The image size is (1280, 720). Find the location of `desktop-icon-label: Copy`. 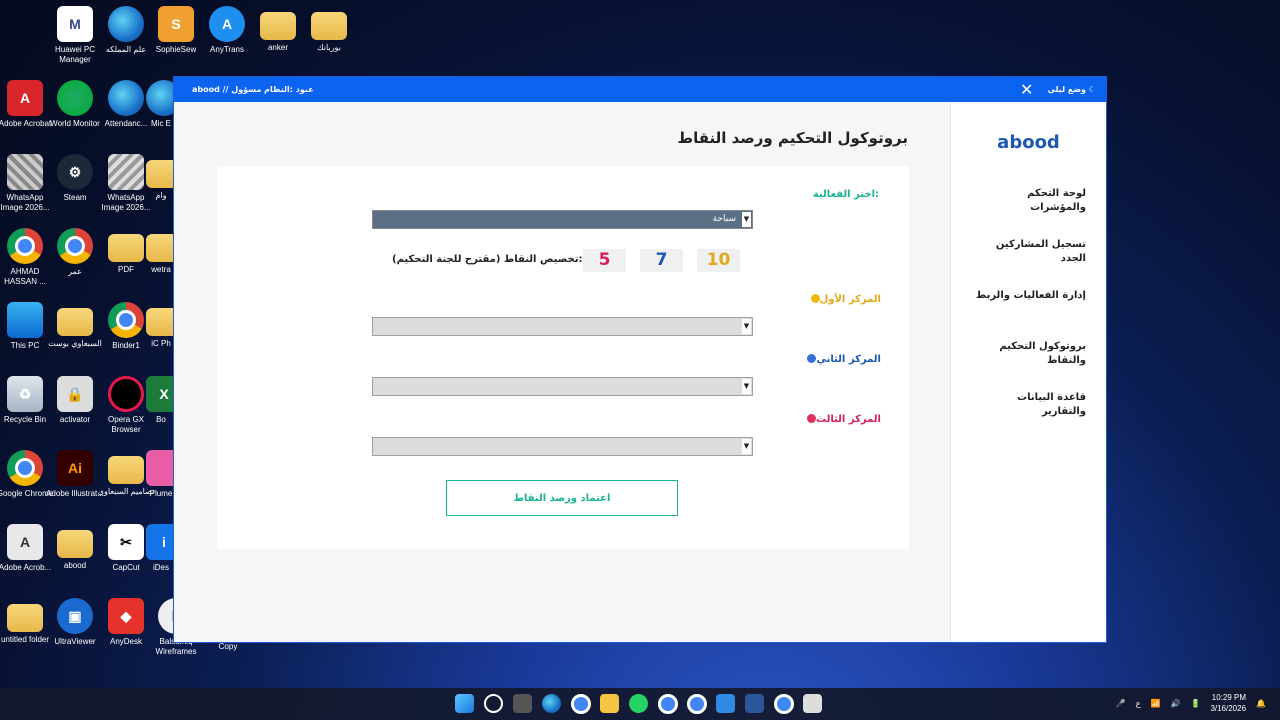

desktop-icon-label: Copy is located at coordinates (228, 646).